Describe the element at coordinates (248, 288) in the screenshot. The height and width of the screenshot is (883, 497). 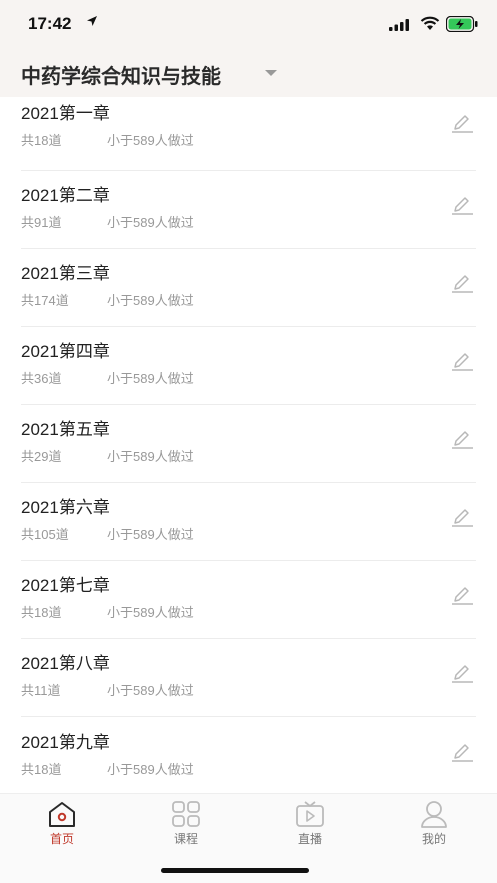
I see `chapter-row: 2021第三章 共174道 小于589人做过` at that location.